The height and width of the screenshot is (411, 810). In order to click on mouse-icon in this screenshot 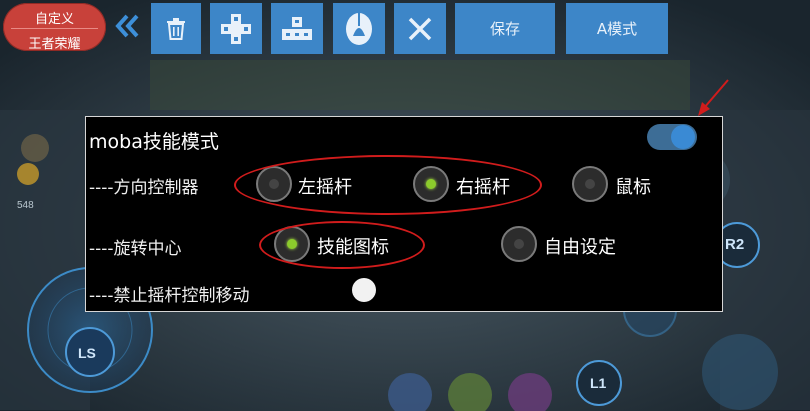, I will do `click(359, 28)`.